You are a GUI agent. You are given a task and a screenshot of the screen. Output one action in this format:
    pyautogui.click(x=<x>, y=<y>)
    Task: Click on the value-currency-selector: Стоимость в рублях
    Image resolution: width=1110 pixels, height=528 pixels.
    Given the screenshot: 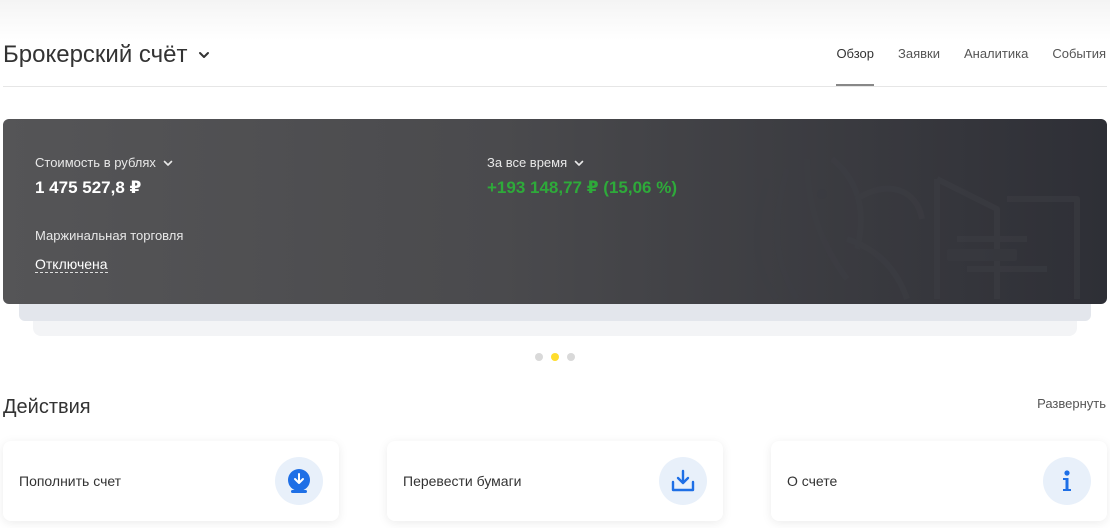 What is the action you would take?
    pyautogui.click(x=104, y=162)
    